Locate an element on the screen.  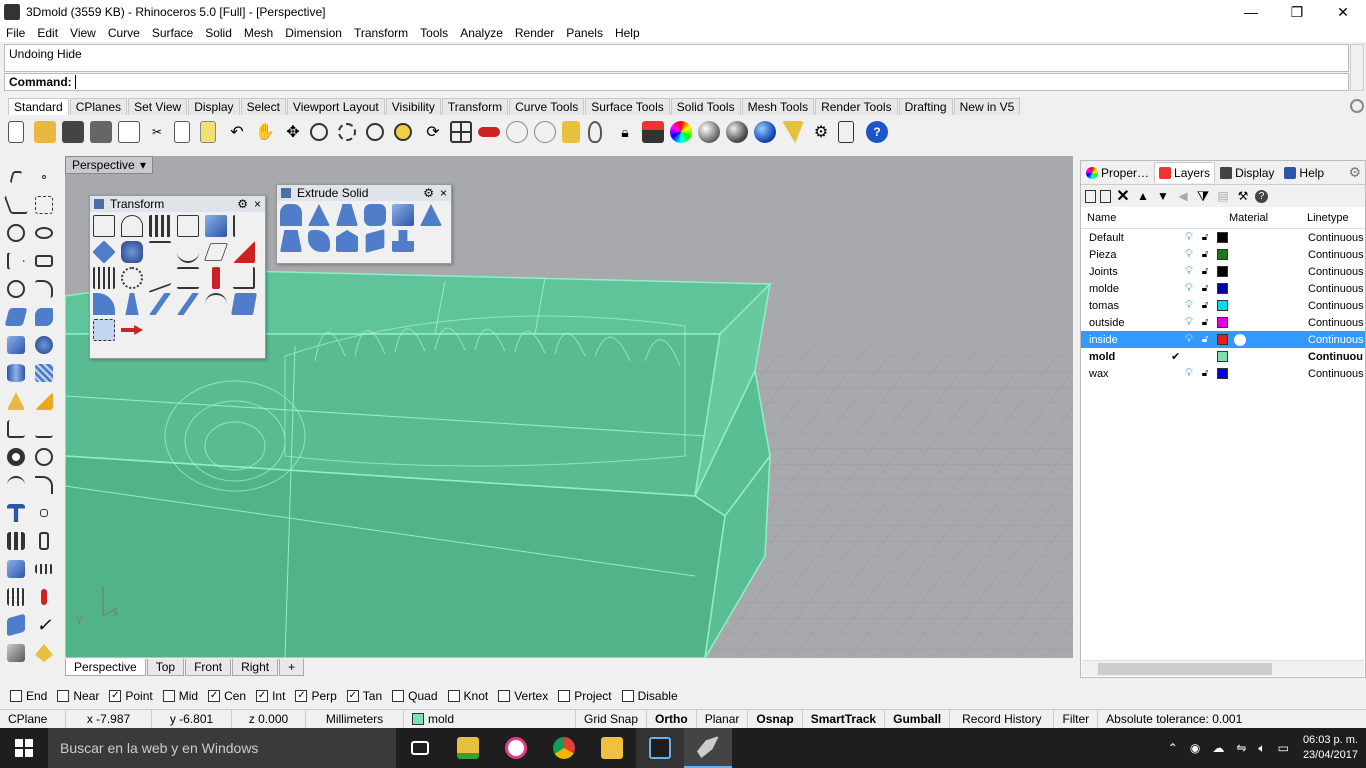
rectangle-icon is located at coordinates (44, 261).